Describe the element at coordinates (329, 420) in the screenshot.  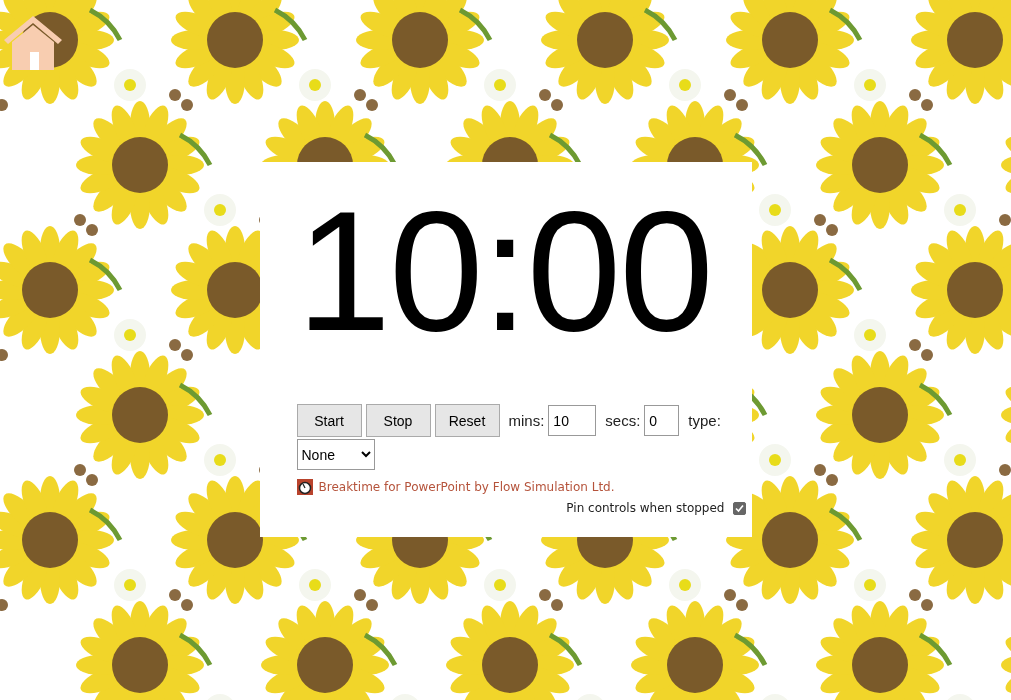
I see `timer-button: Start` at that location.